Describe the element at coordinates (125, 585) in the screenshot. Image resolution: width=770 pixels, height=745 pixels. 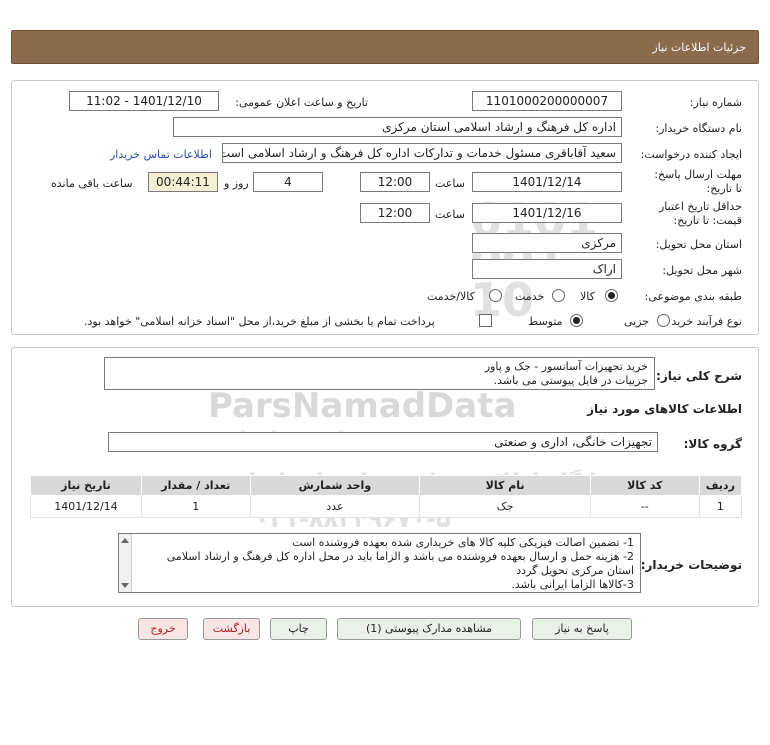
I see `scroll-down-icon` at that location.